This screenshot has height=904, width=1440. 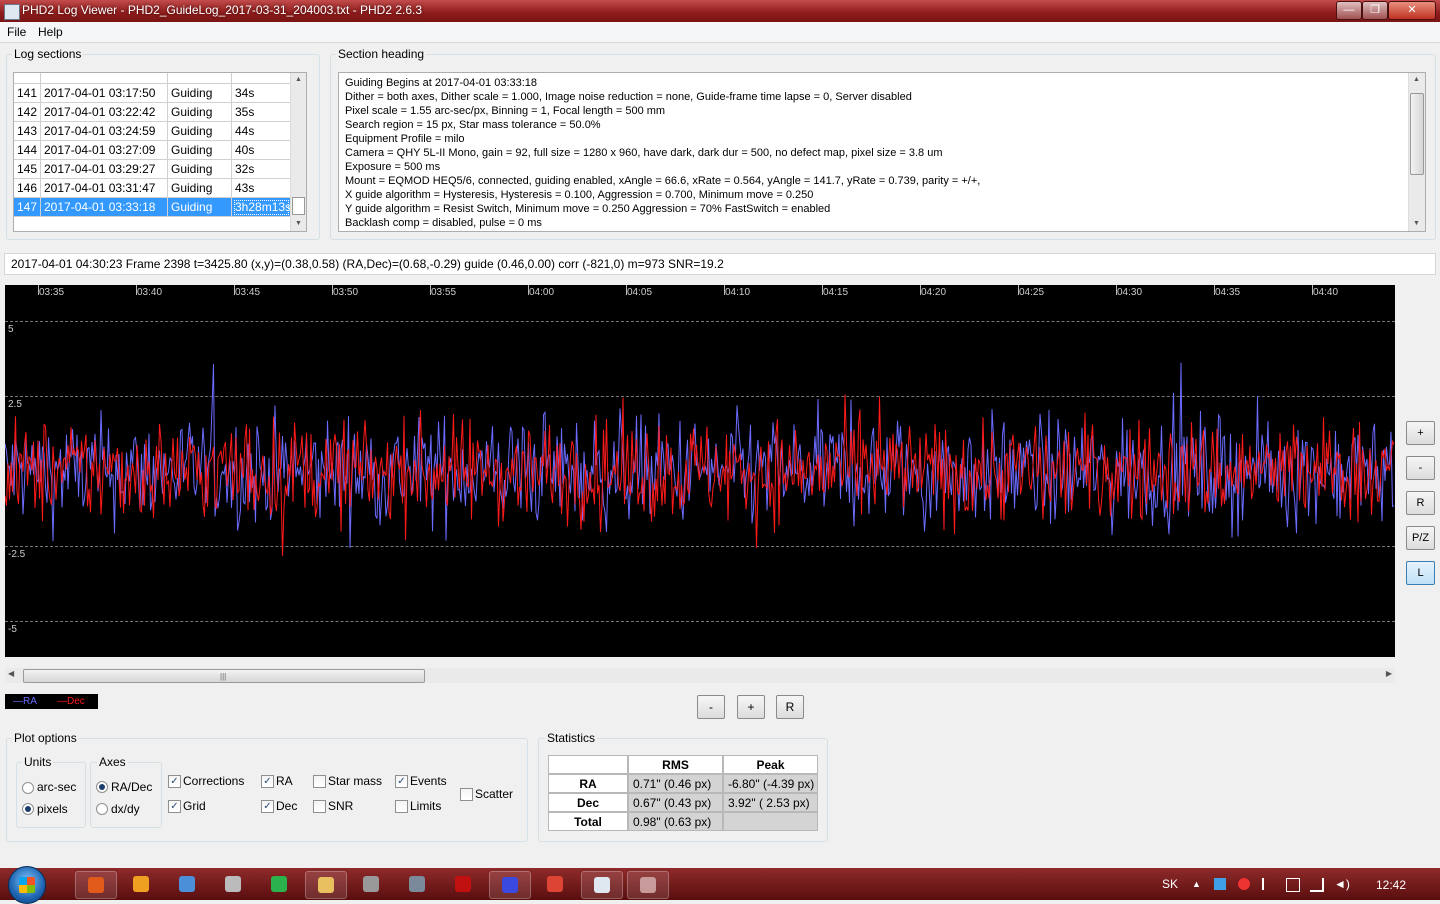 What do you see at coordinates (104, 169) in the screenshot?
I see `cell-date: 2017-04-01 03:29:27` at bounding box center [104, 169].